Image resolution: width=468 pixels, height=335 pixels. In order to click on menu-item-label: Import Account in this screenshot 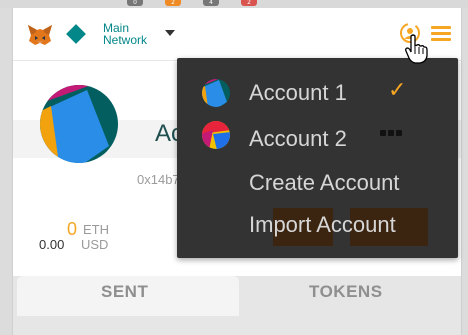, I will do `click(322, 224)`.